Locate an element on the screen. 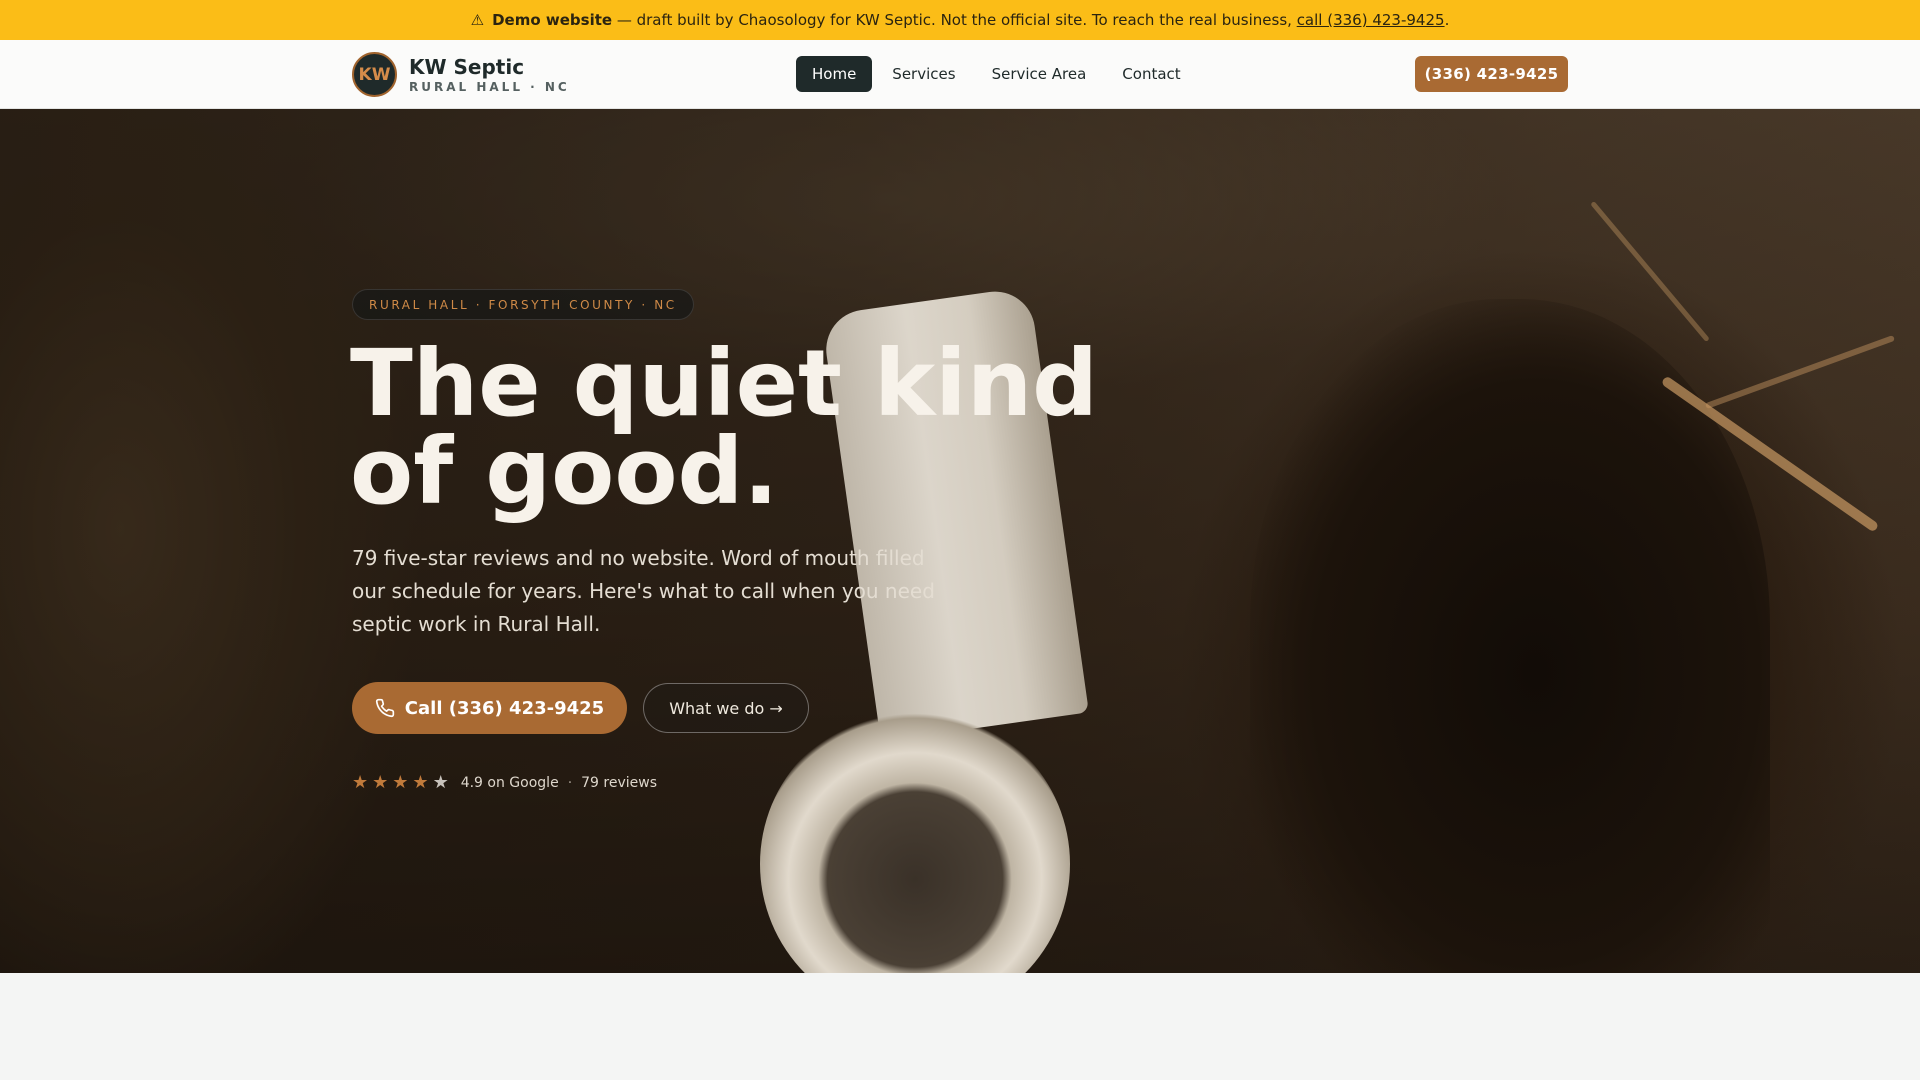 The image size is (1920, 1080). google-rating: ★ ★ ★ ★ ★ 4.9 on Google · 79 reviews is located at coordinates (504, 783).